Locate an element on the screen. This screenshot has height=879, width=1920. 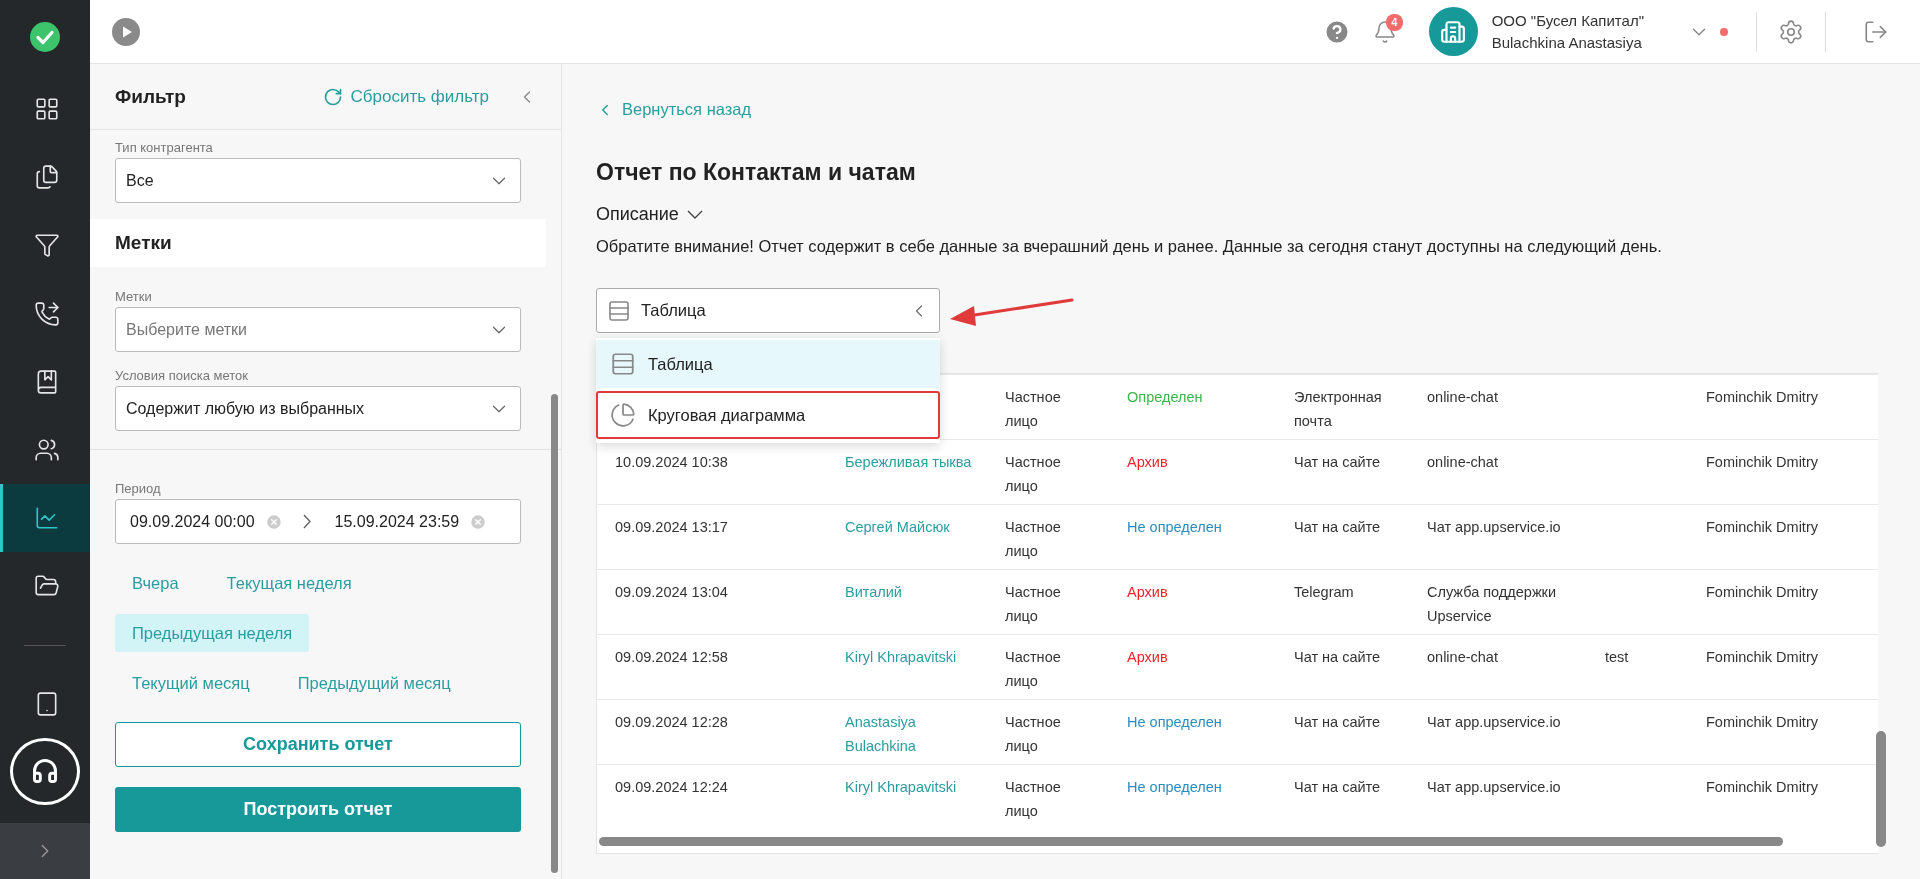
tags-select: Выберите метки is located at coordinates (318, 329).